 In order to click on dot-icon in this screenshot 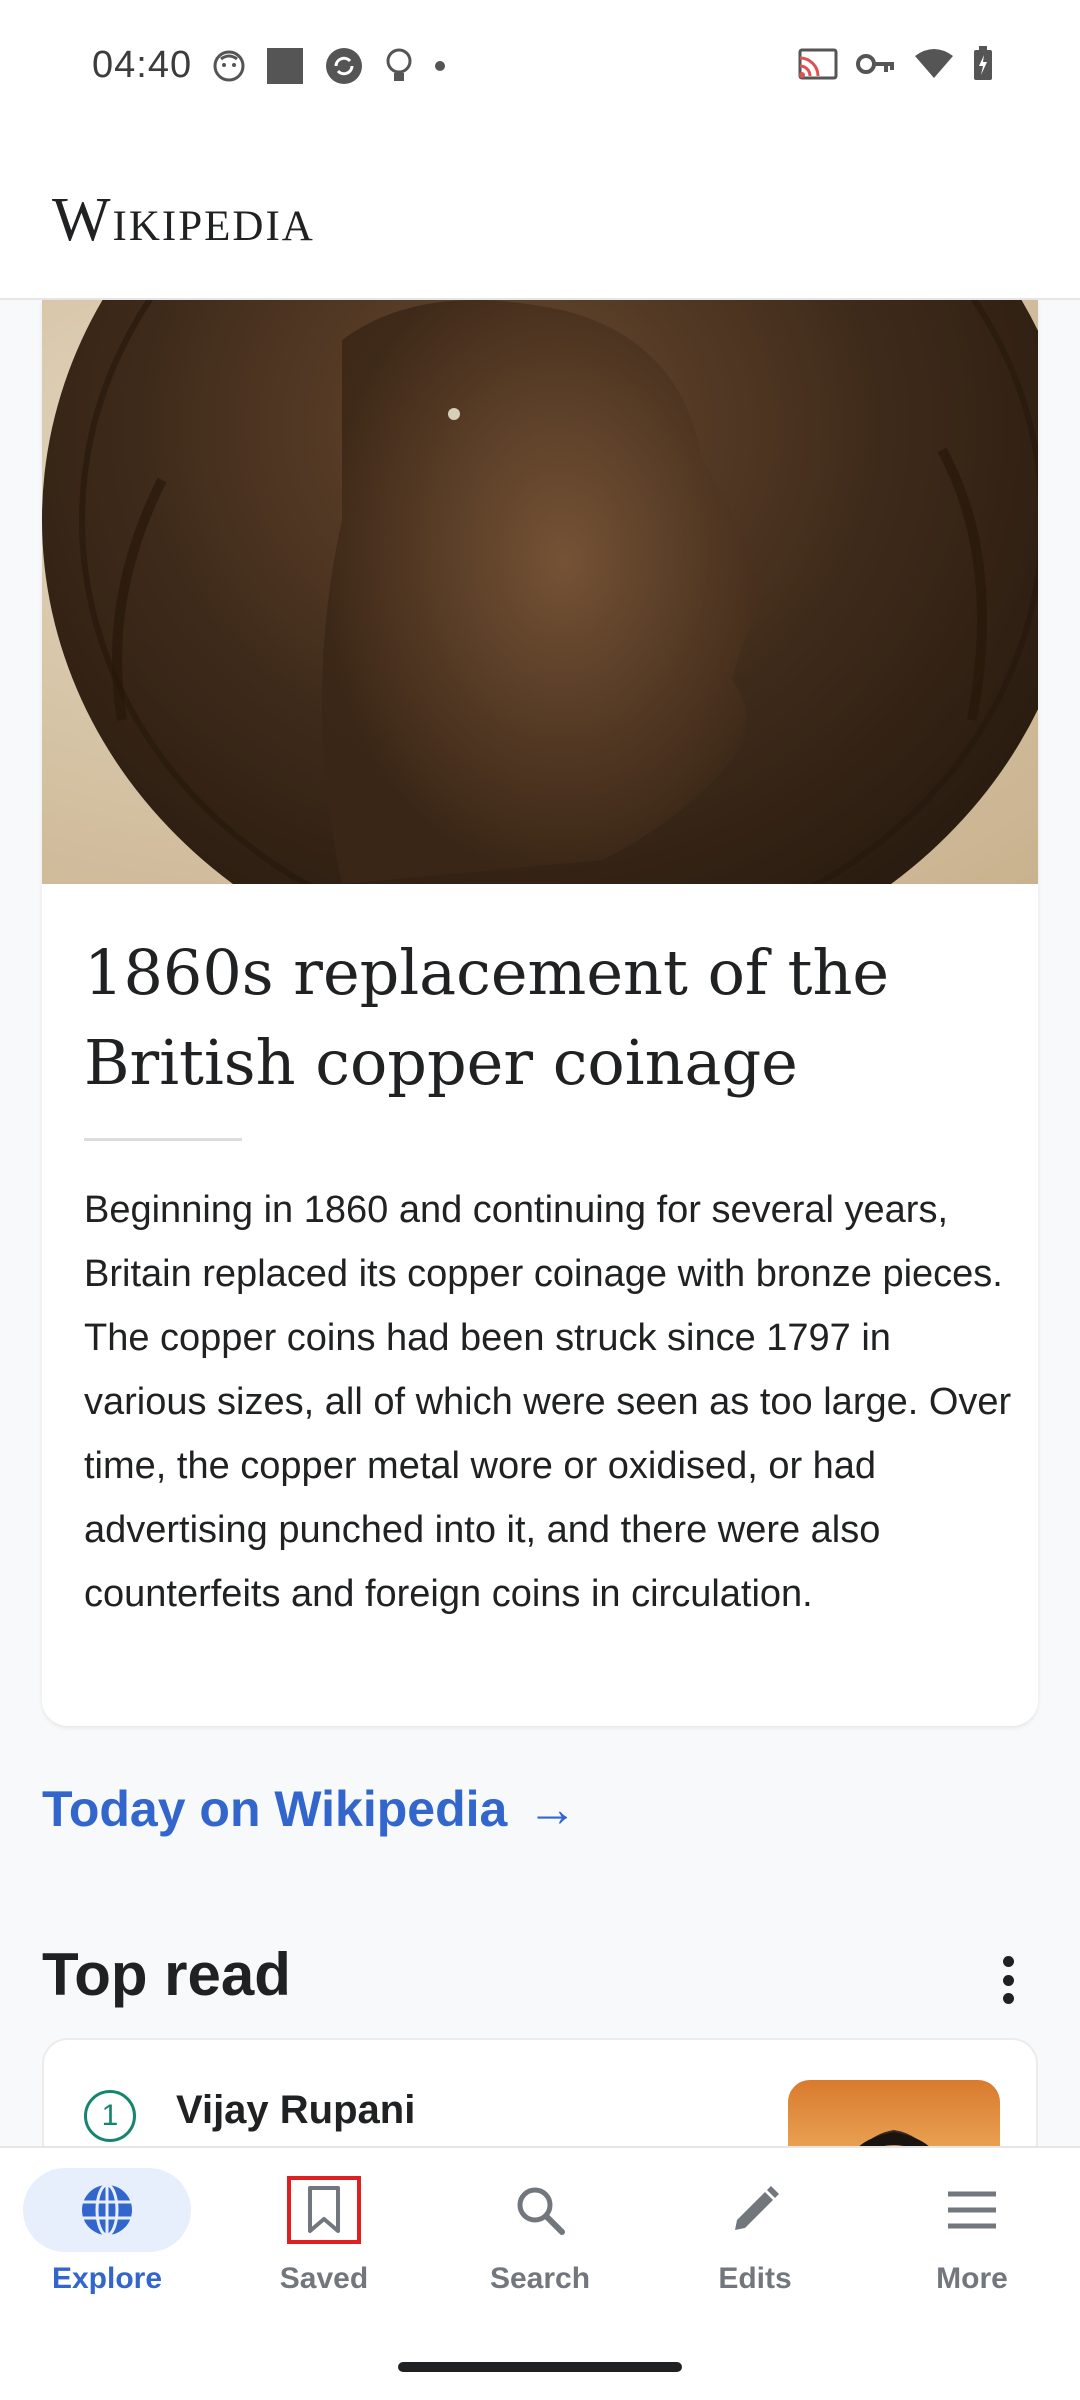, I will do `click(440, 66)`.